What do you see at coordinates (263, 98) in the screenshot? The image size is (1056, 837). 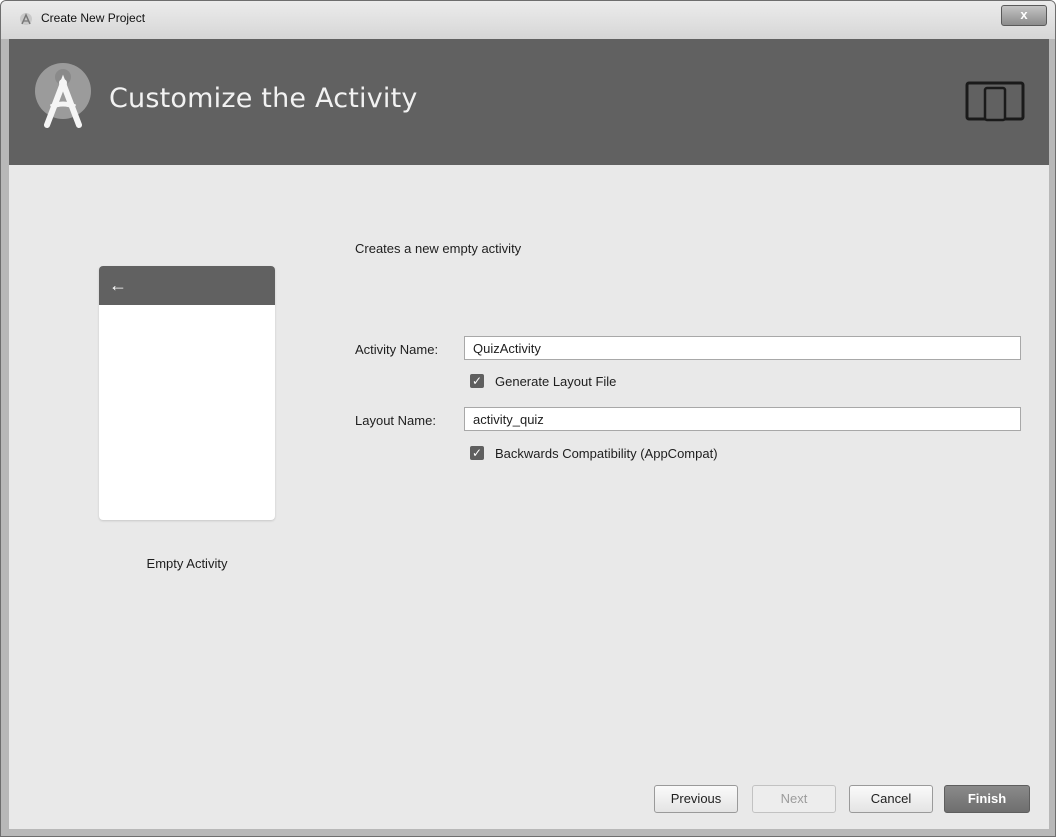 I see `page-title: Customize the Activity` at bounding box center [263, 98].